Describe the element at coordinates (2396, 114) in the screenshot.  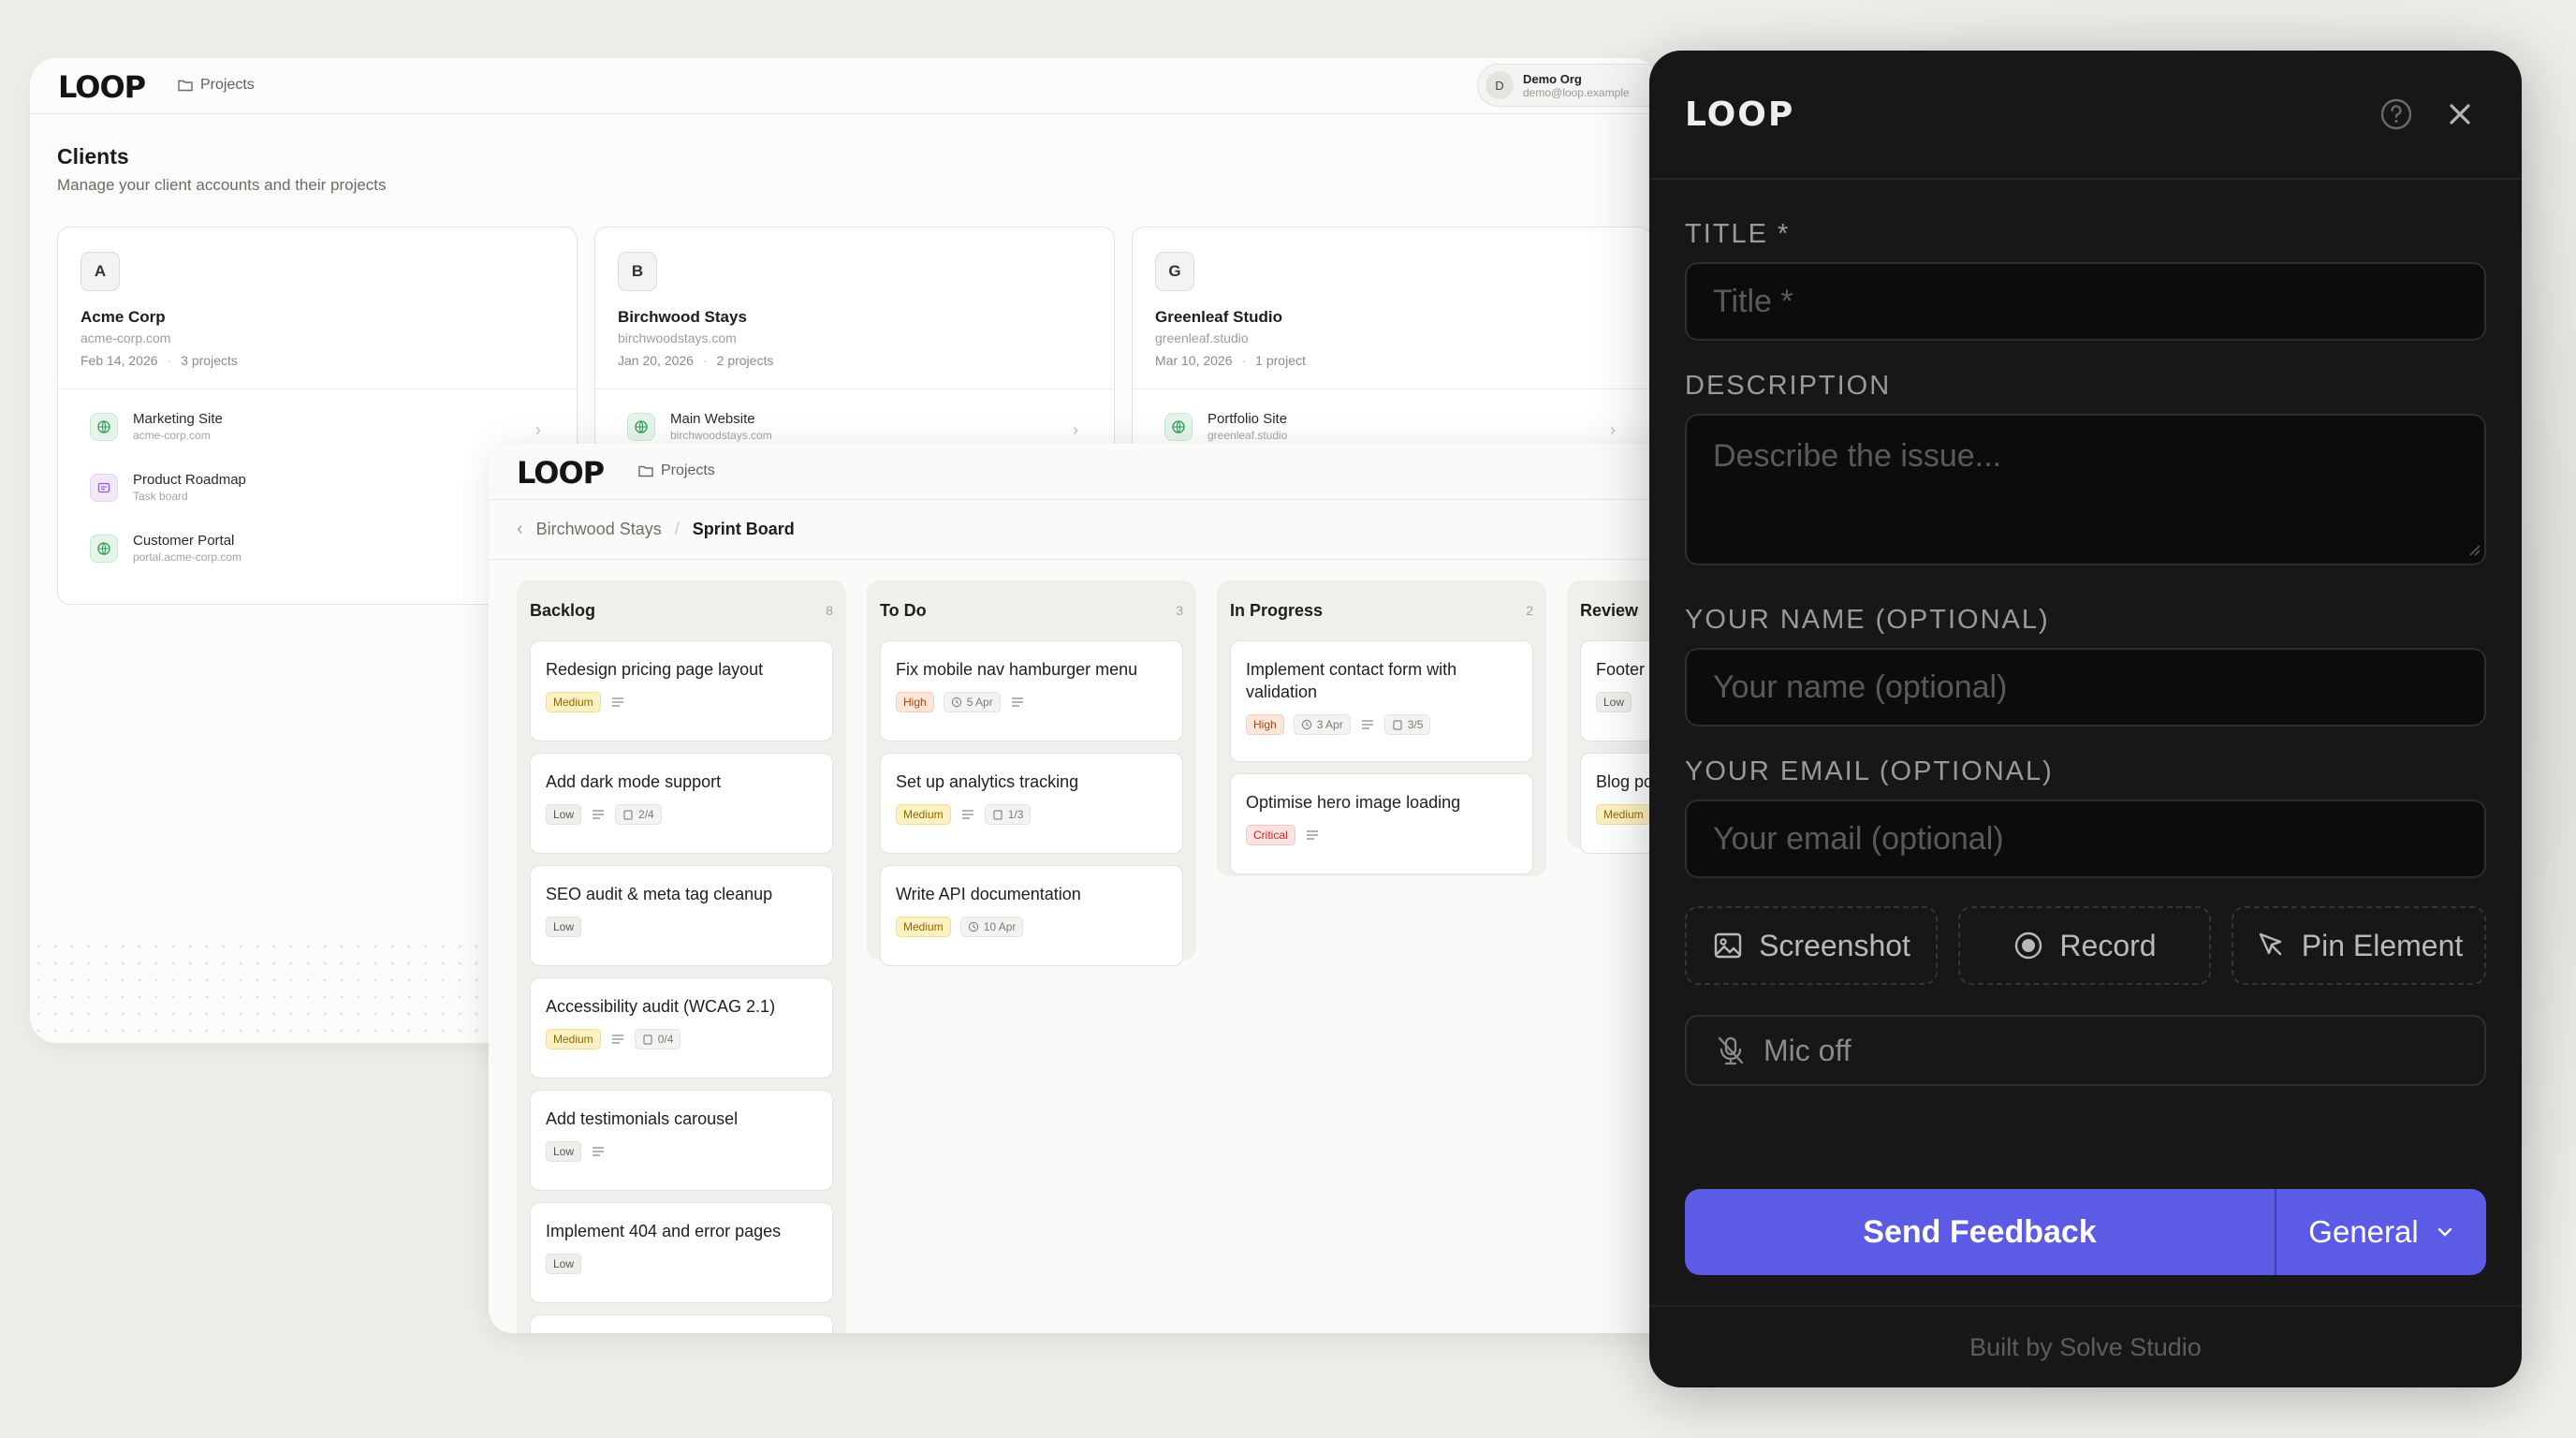
I see `help-icon` at that location.